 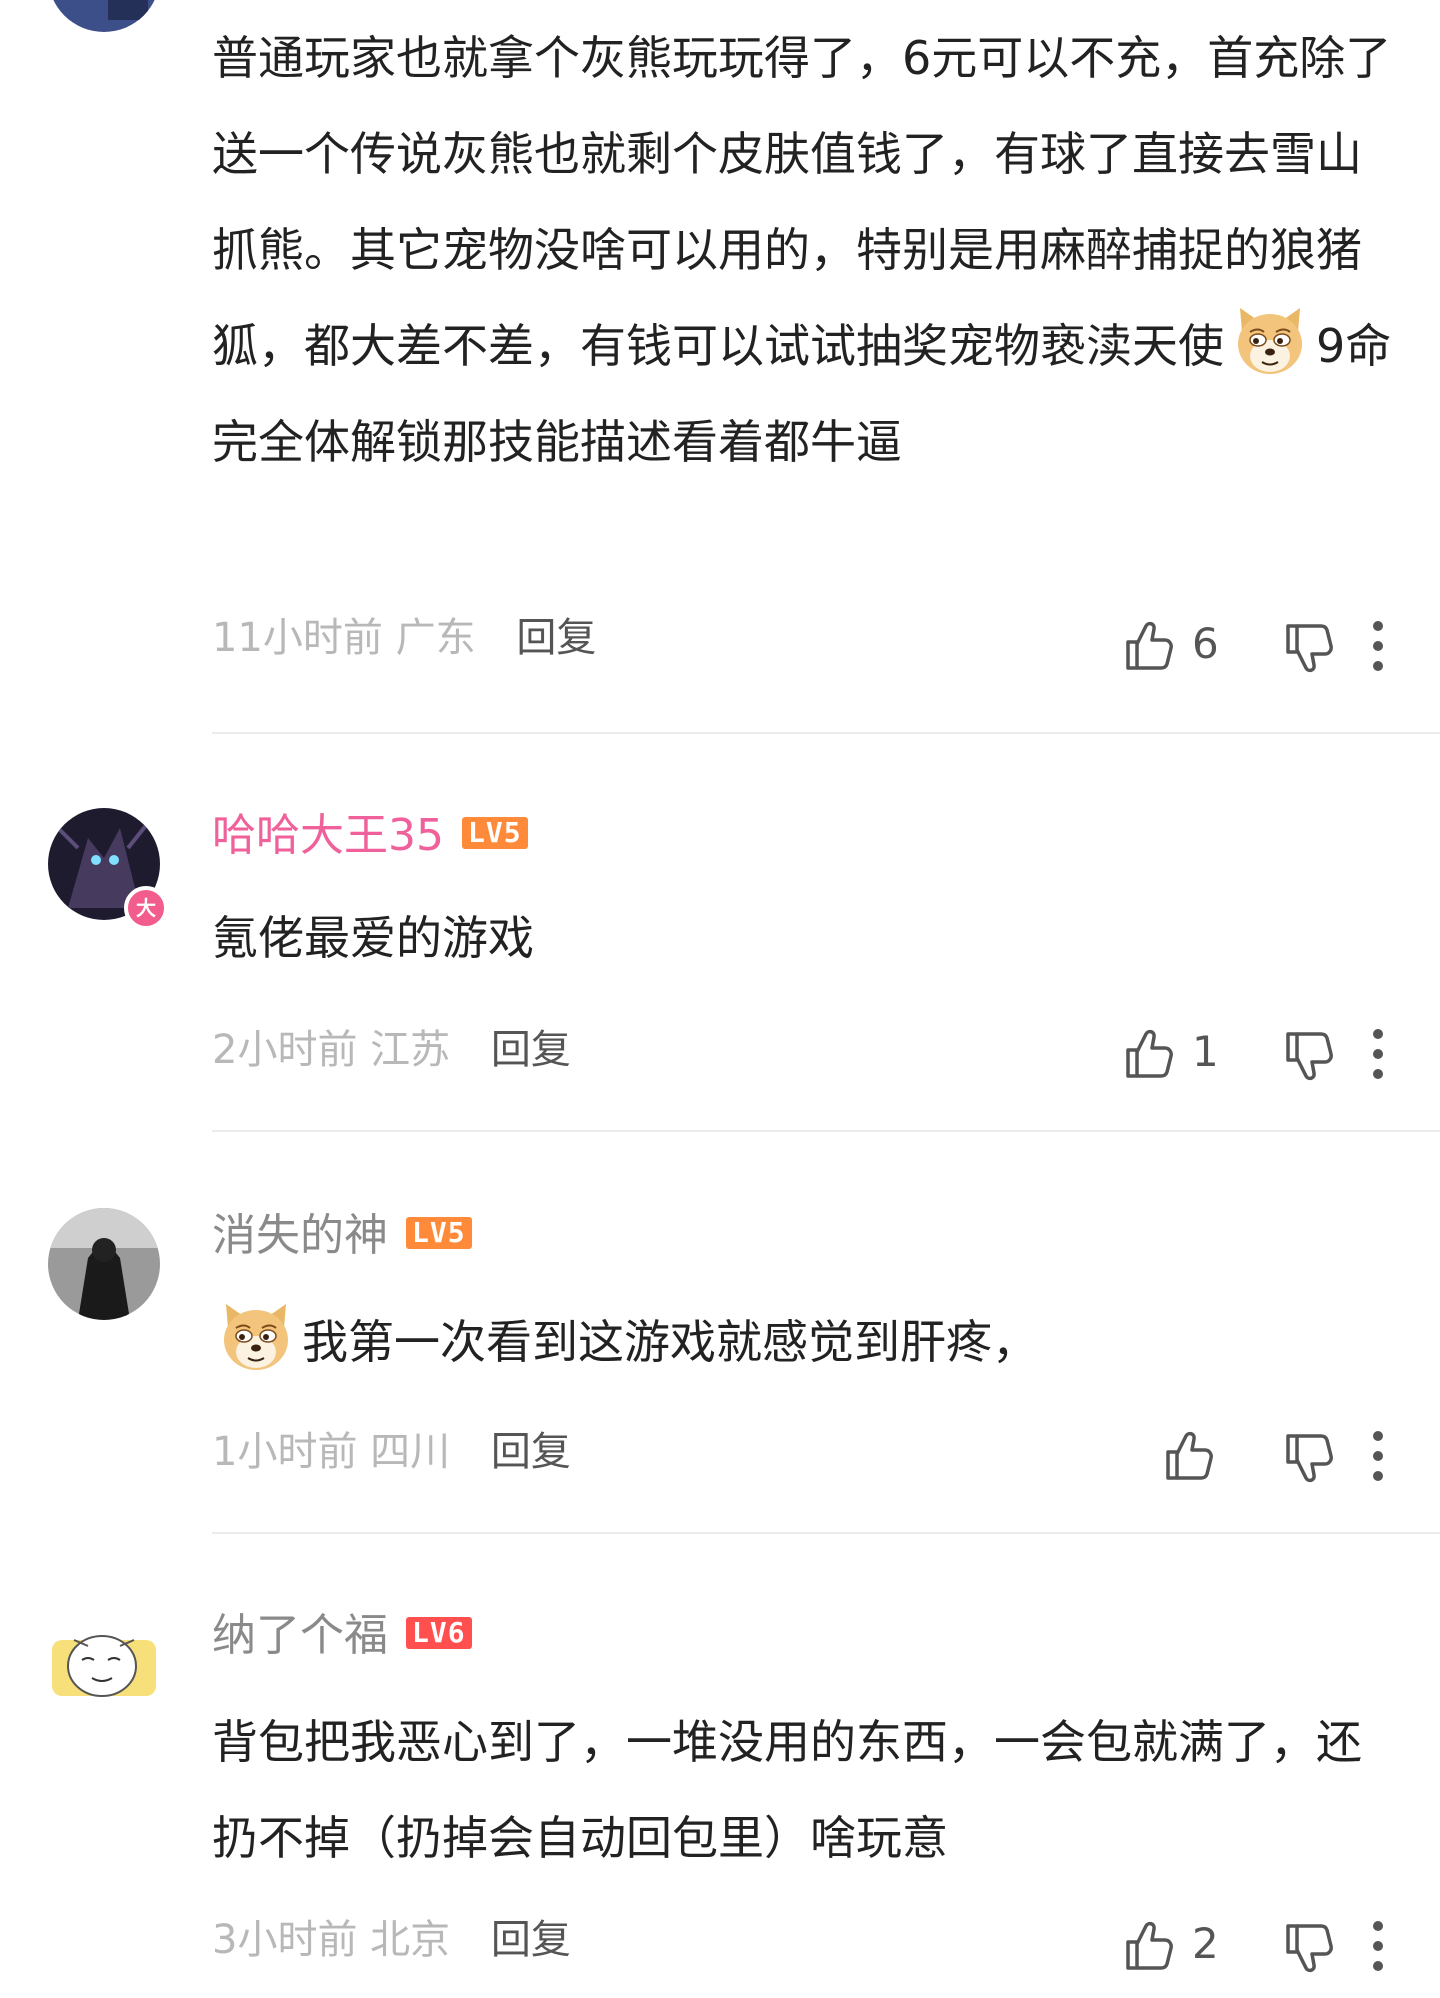 I want to click on comment-time: 1小时前, so click(x=285, y=1452).